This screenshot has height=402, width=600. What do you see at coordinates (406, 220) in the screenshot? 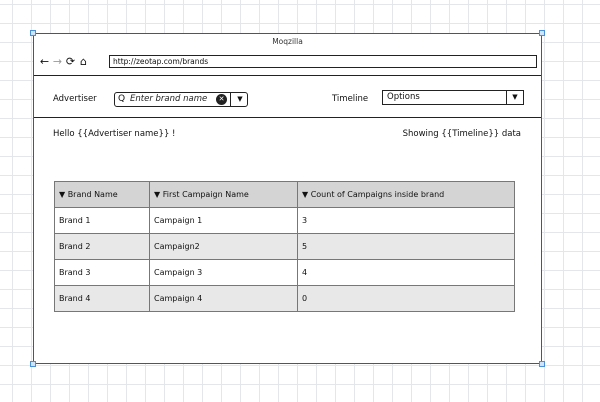
I see `campaign-count-cell: 3` at bounding box center [406, 220].